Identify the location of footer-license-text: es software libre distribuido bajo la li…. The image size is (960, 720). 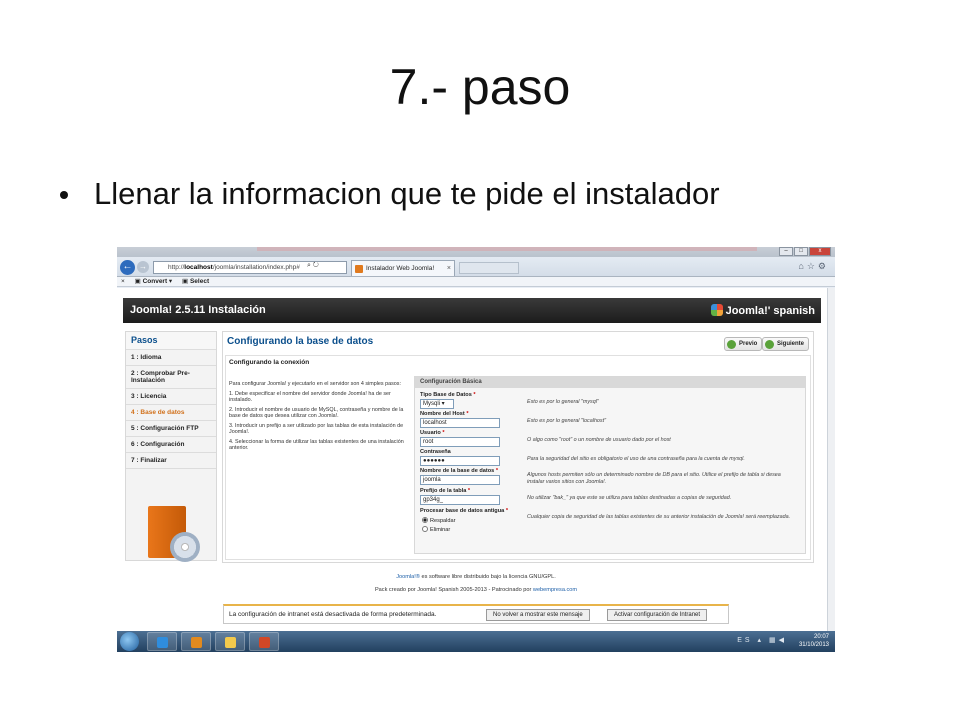
(487, 577).